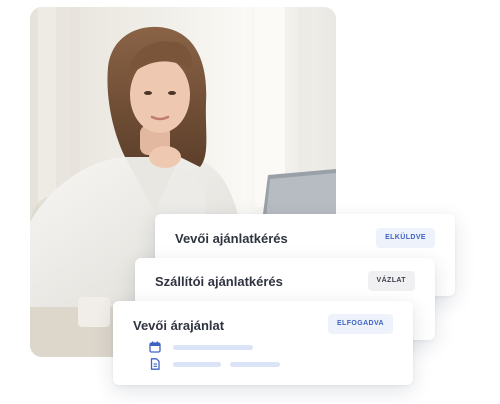  I want to click on card-title: Szállítói ajánlatkérés, so click(219, 281).